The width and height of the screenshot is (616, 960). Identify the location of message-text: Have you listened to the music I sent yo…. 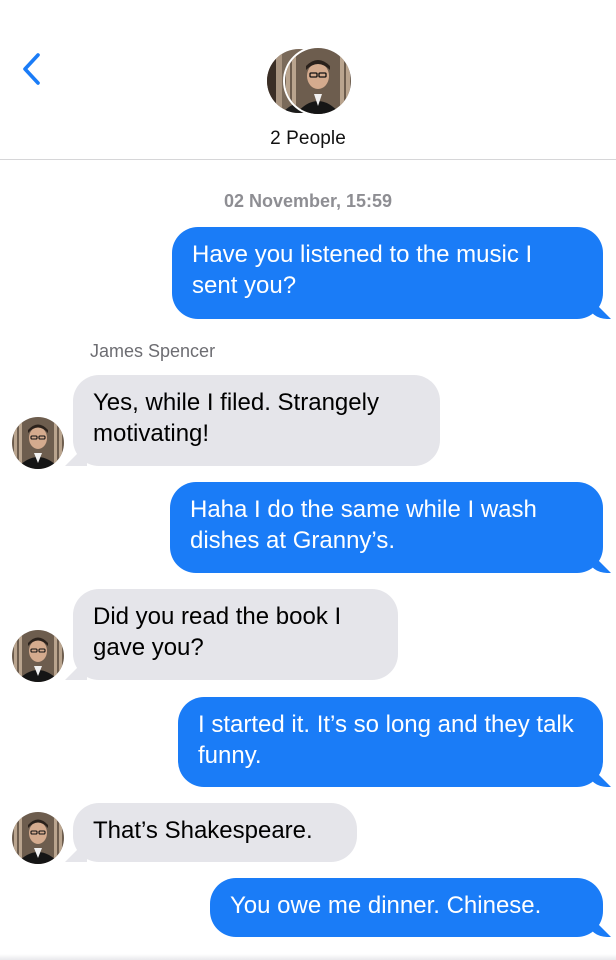
(362, 270).